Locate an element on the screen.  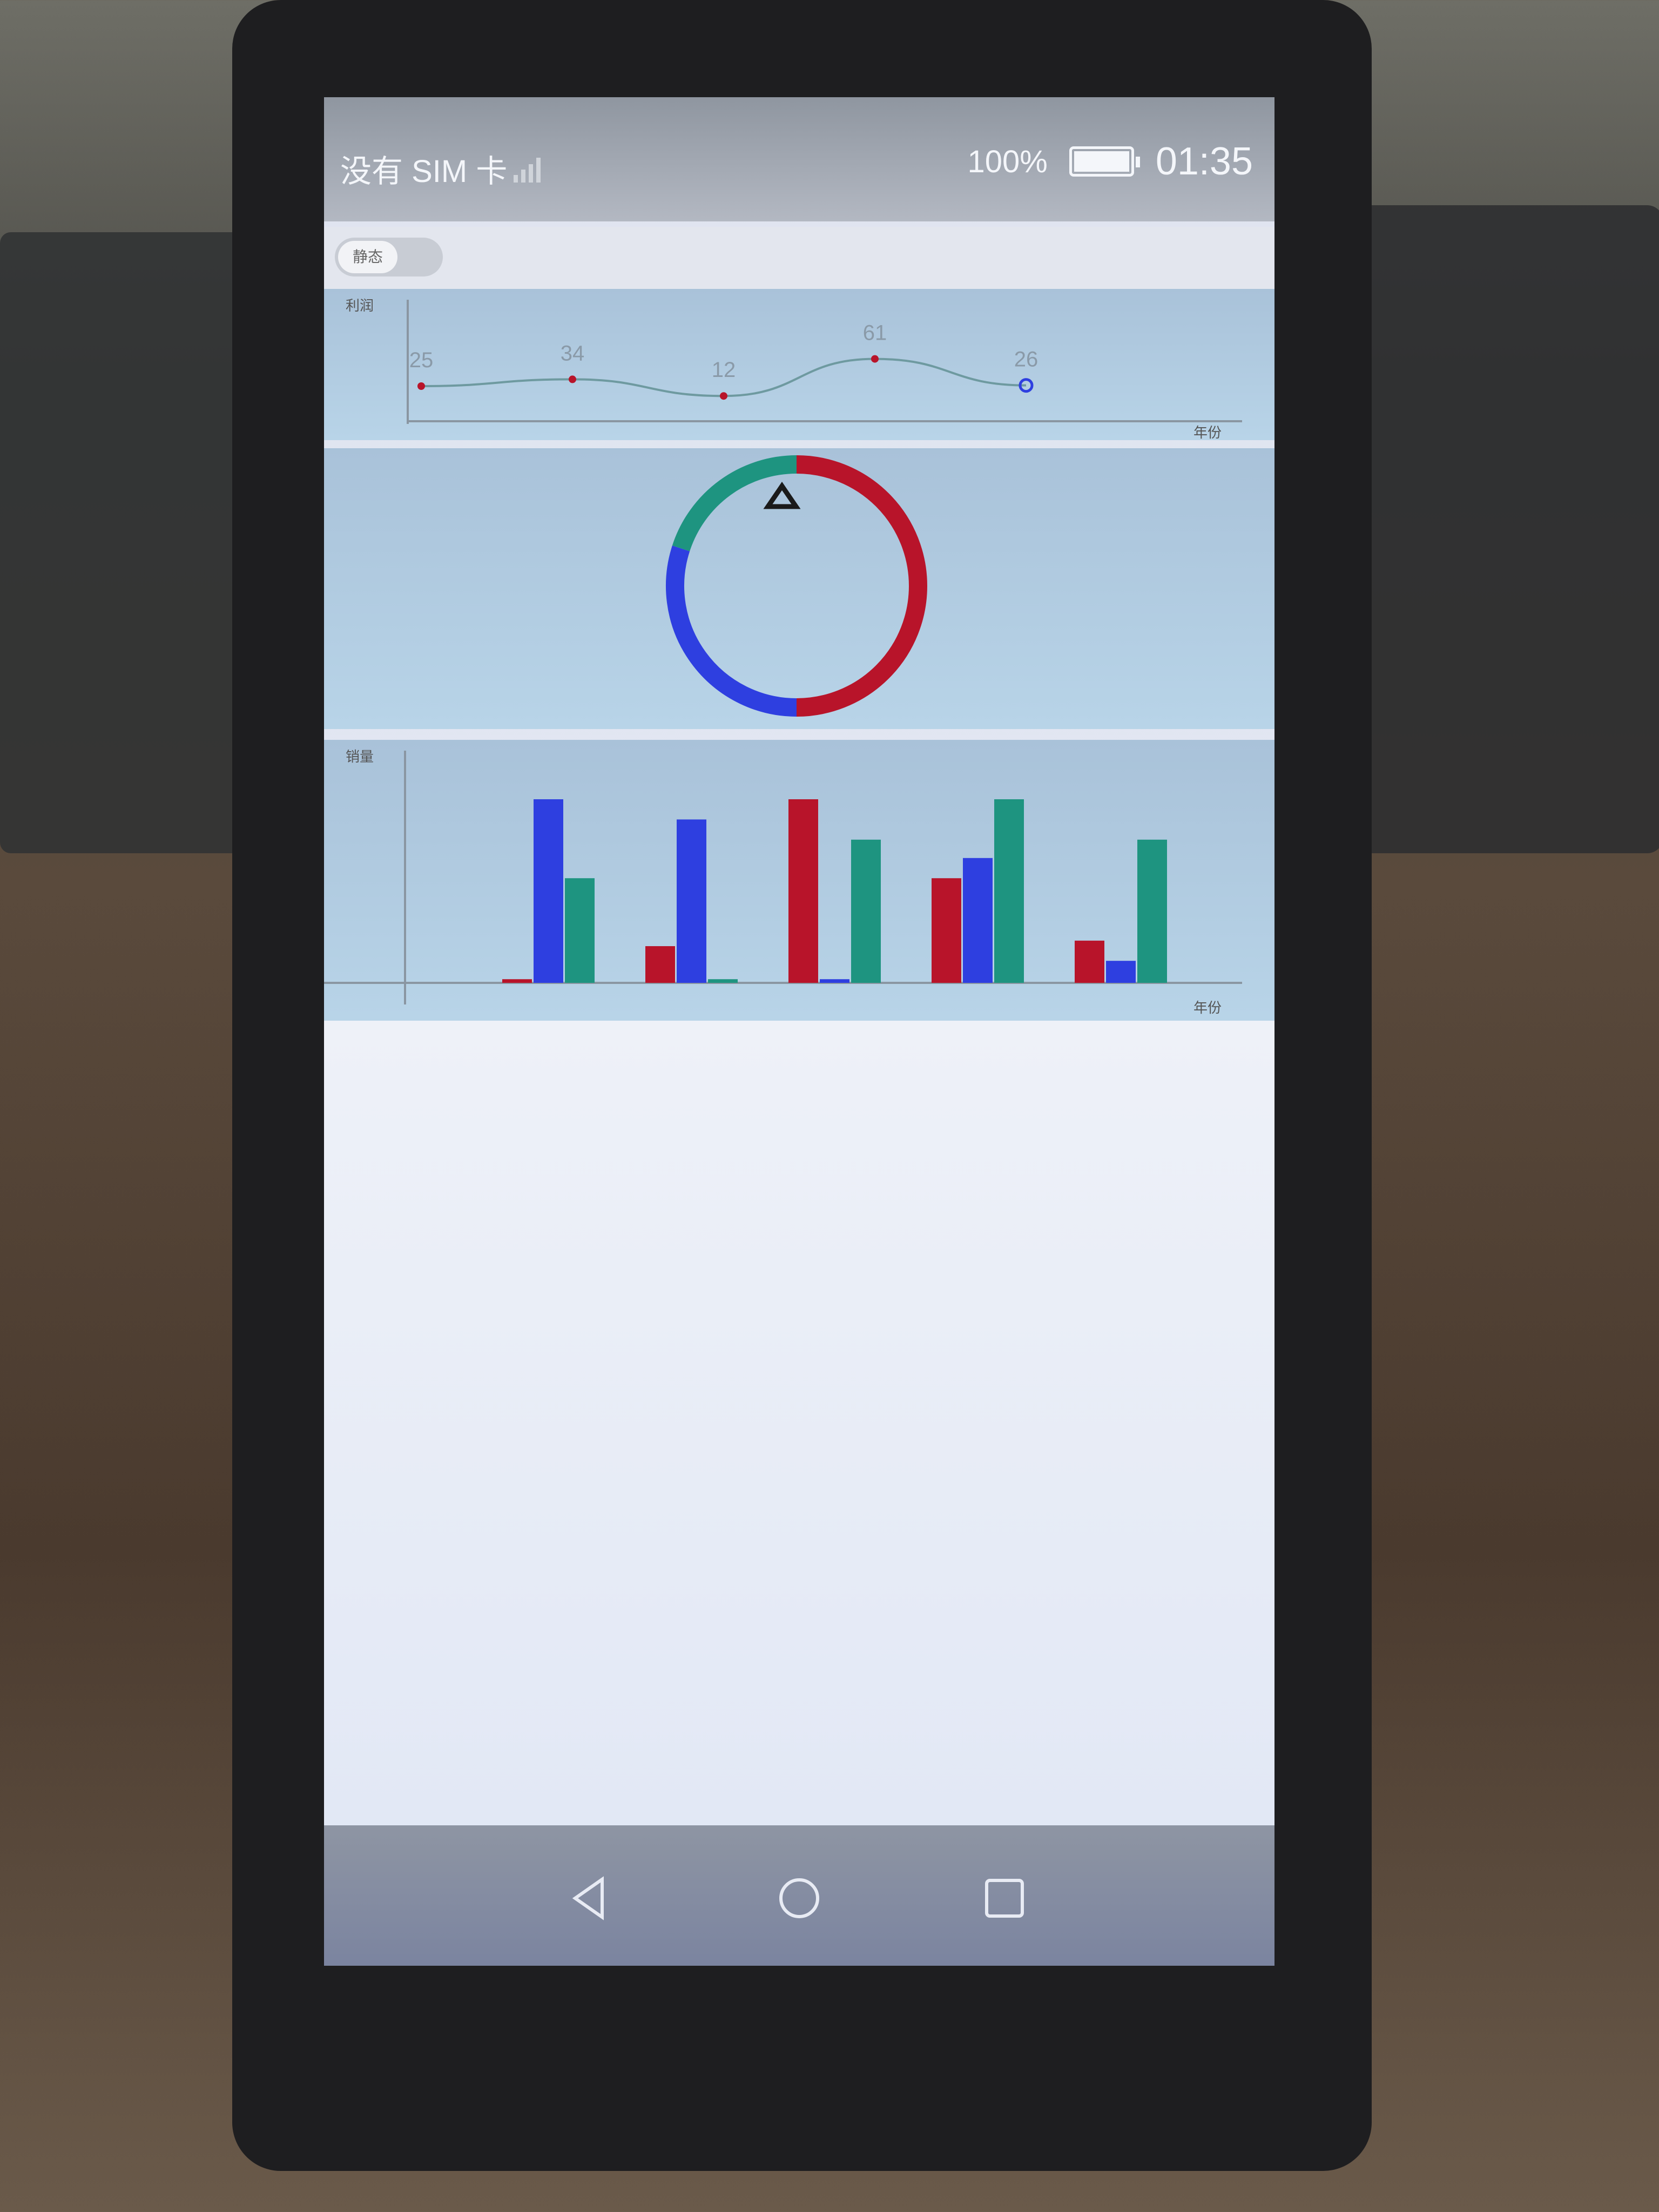
clock: 01:35 is located at coordinates (1204, 161).